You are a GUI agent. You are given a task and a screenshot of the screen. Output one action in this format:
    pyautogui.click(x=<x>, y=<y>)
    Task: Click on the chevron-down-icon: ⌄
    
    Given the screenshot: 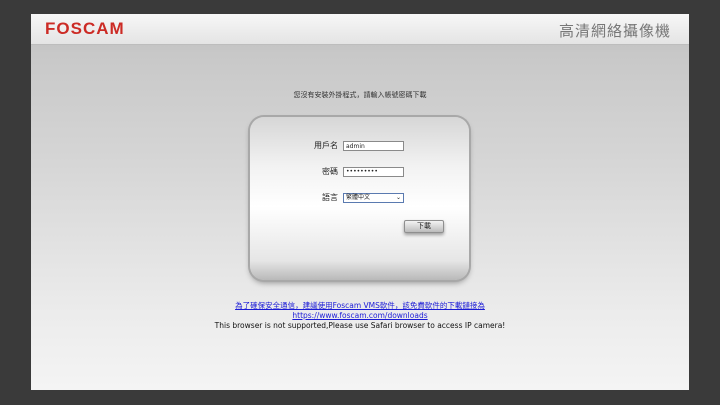 What is the action you would take?
    pyautogui.click(x=398, y=197)
    